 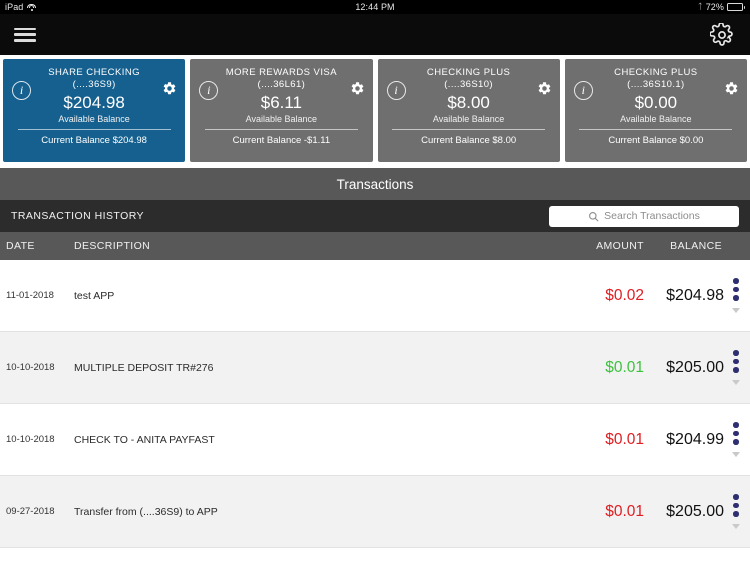 What do you see at coordinates (281, 84) in the screenshot?
I see `account-number: (....36L61)` at bounding box center [281, 84].